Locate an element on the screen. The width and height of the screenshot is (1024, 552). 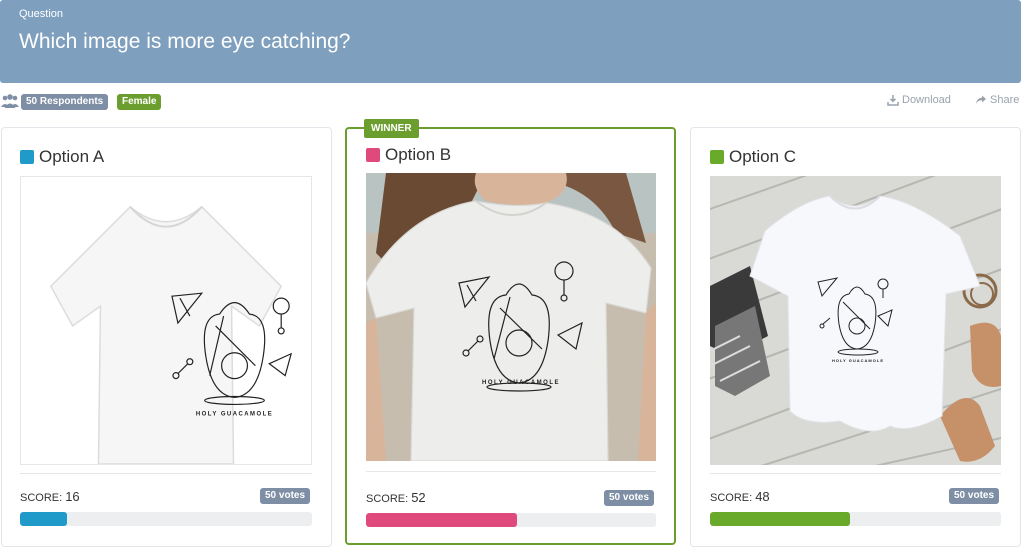
option-c-print-text: HOLY GUACAMOLE is located at coordinates (858, 360).